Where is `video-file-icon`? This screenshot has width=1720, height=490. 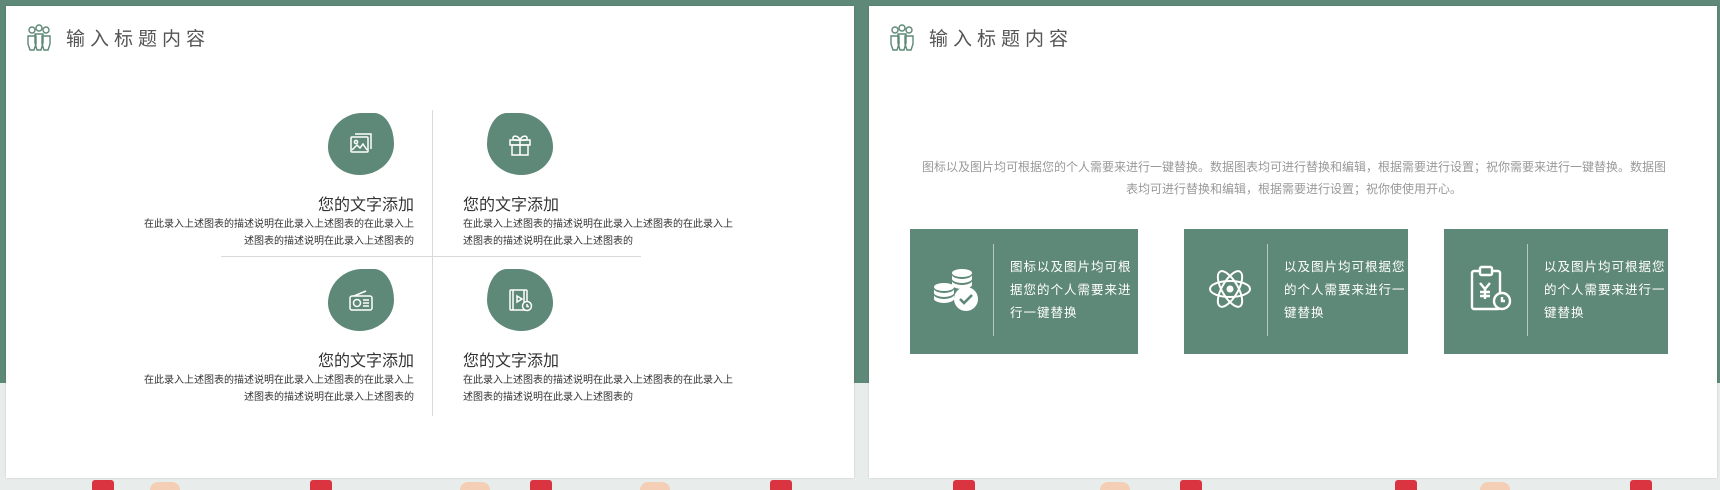
video-file-icon is located at coordinates (521, 300).